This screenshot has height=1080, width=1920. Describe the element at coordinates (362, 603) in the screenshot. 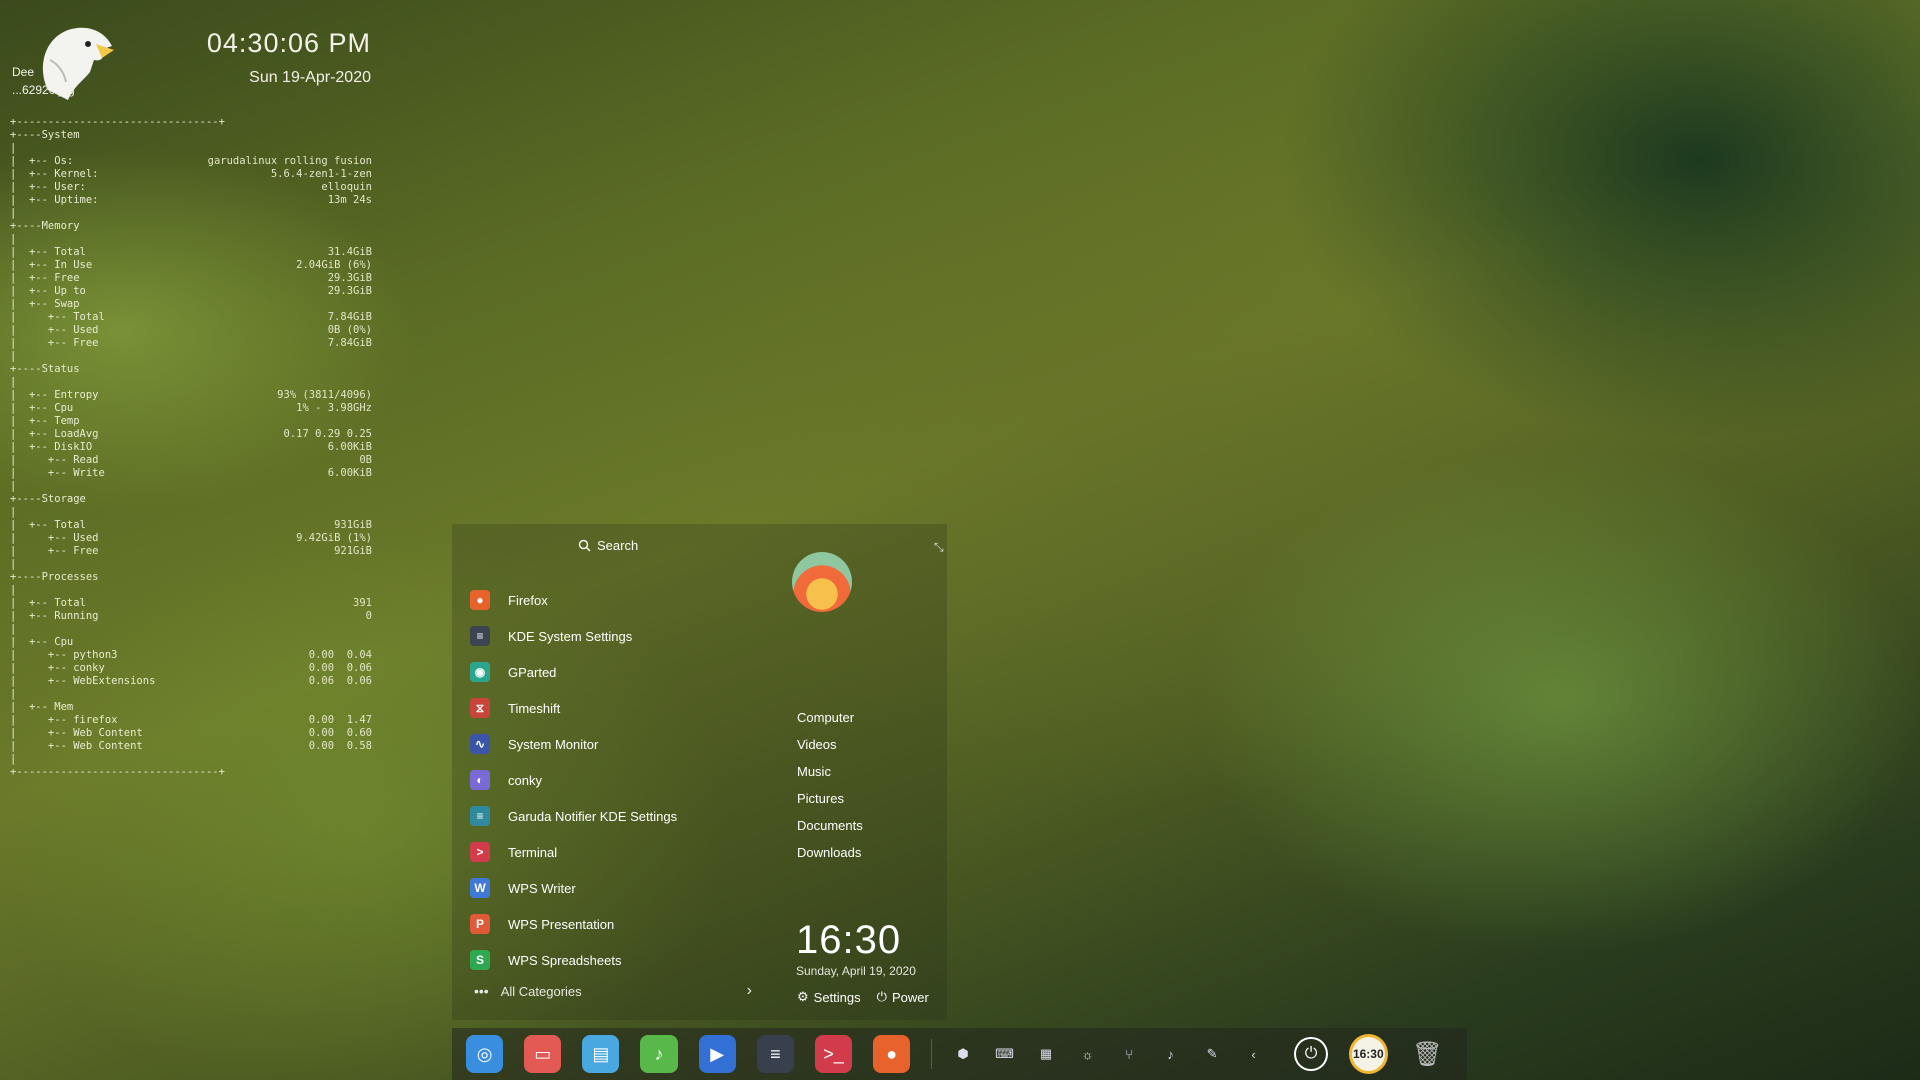

I see `conky-value: 391` at that location.